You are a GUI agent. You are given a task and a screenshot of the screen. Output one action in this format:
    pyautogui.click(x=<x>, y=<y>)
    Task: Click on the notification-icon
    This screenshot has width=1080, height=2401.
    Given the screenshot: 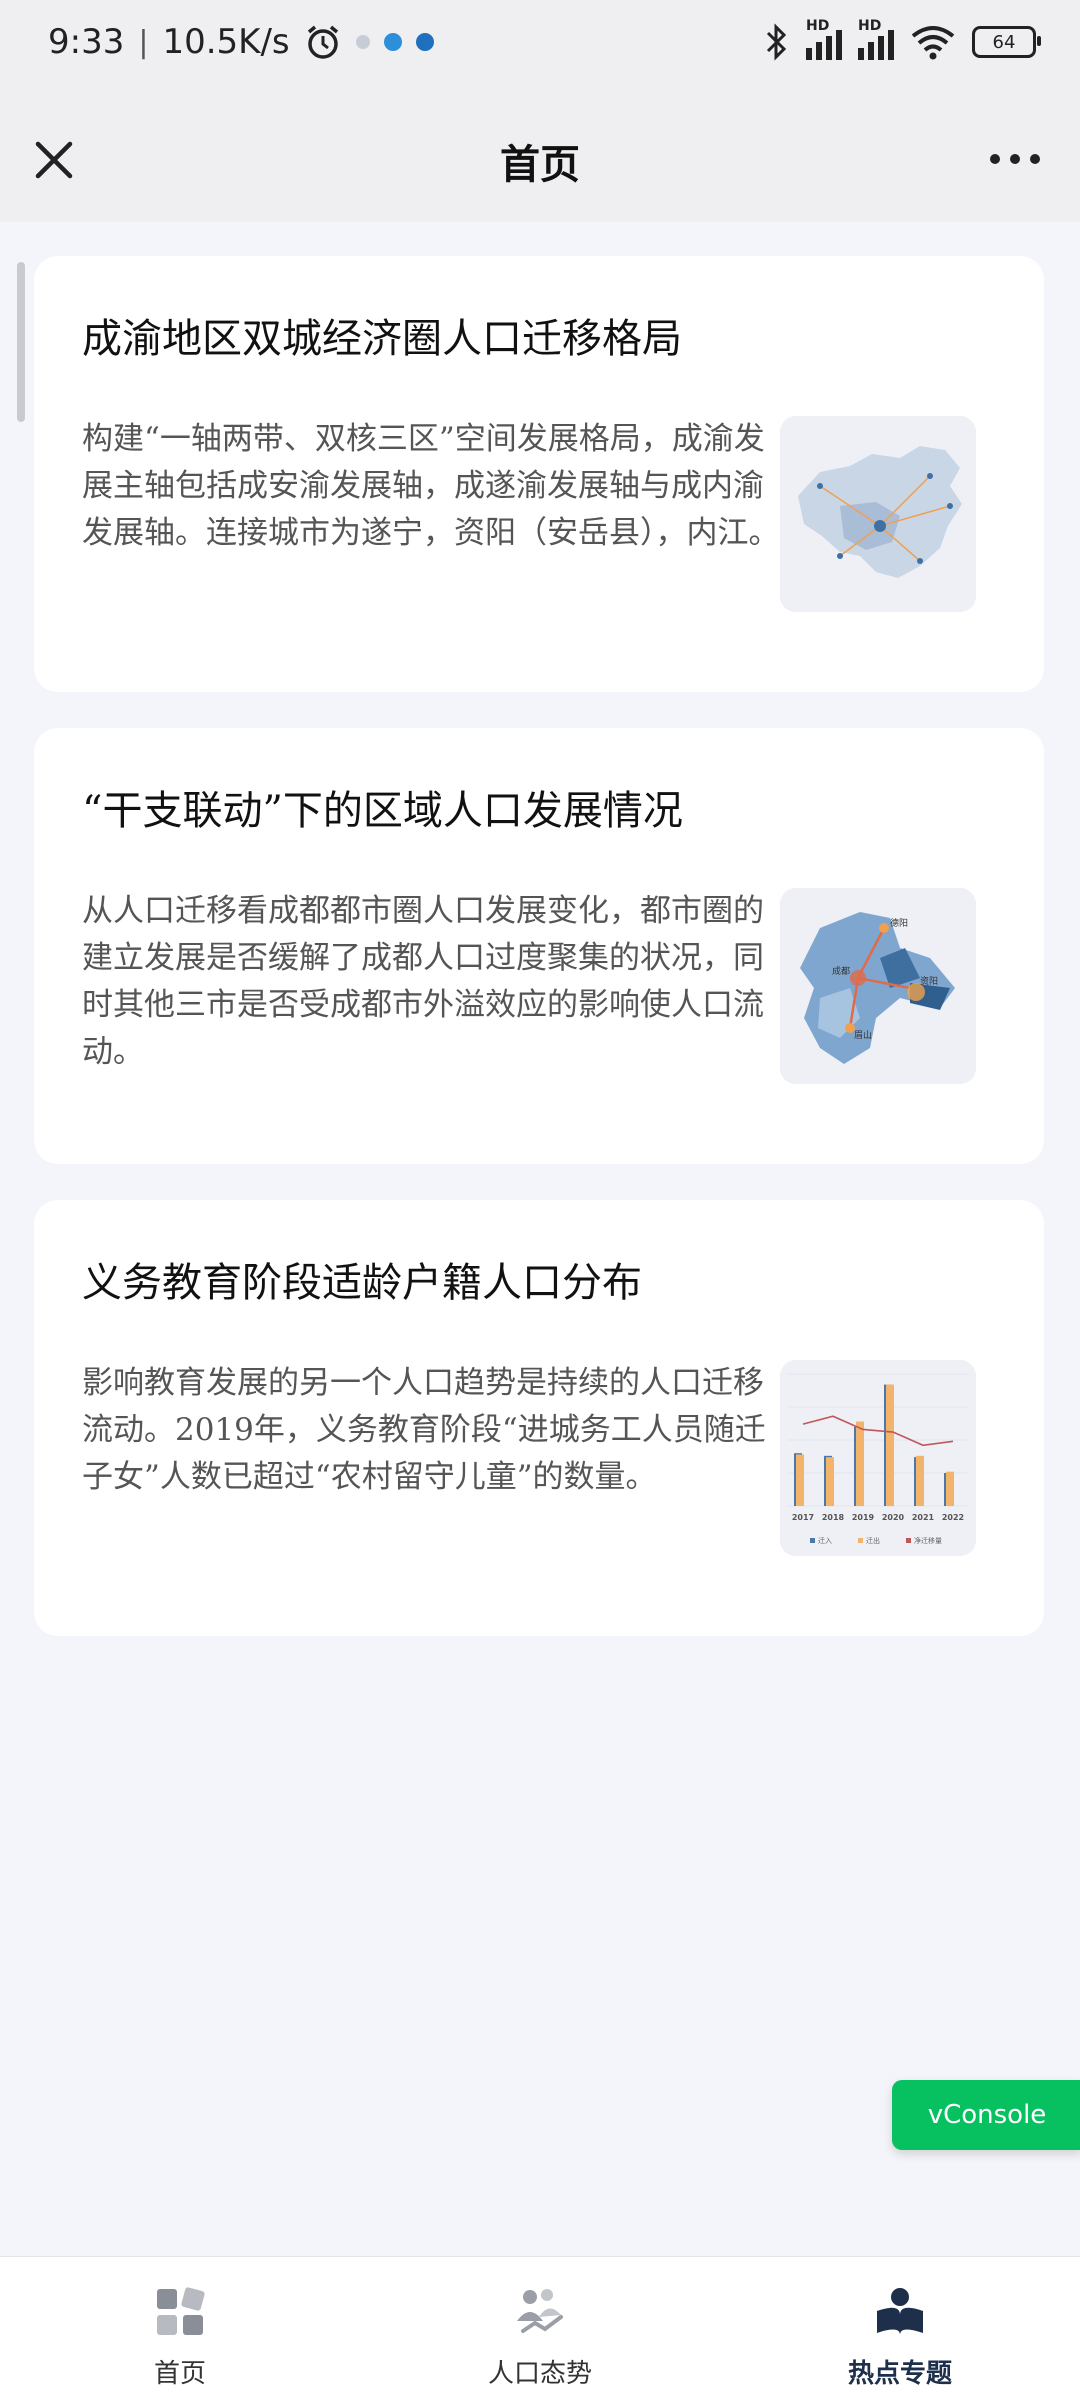 What is the action you would take?
    pyautogui.click(x=362, y=42)
    